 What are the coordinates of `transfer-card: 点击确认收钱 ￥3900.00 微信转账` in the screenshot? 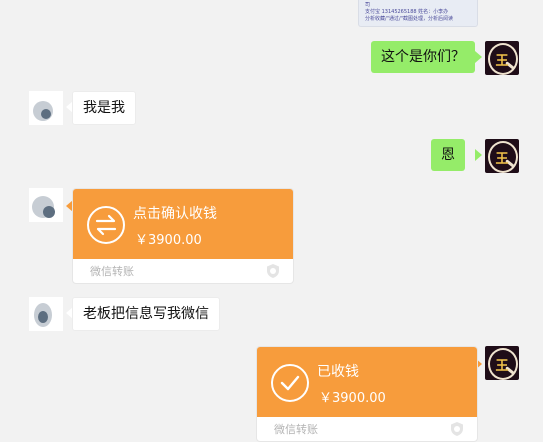 It's located at (183, 236).